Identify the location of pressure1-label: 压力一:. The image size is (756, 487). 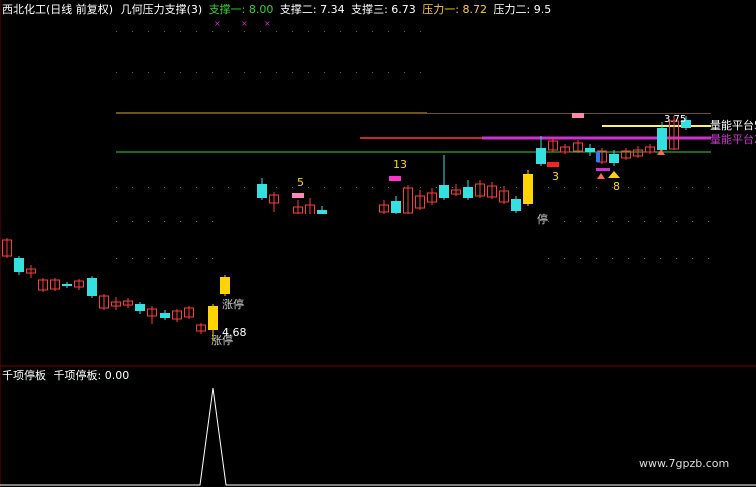
(442, 9).